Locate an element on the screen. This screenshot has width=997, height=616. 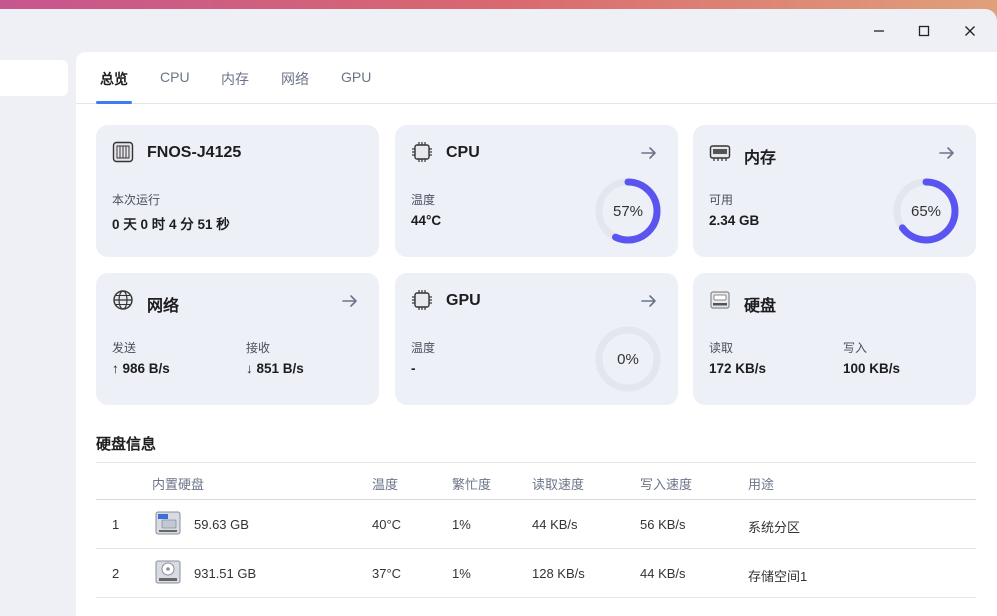
column-header-usage: 用途 is located at coordinates (761, 484).